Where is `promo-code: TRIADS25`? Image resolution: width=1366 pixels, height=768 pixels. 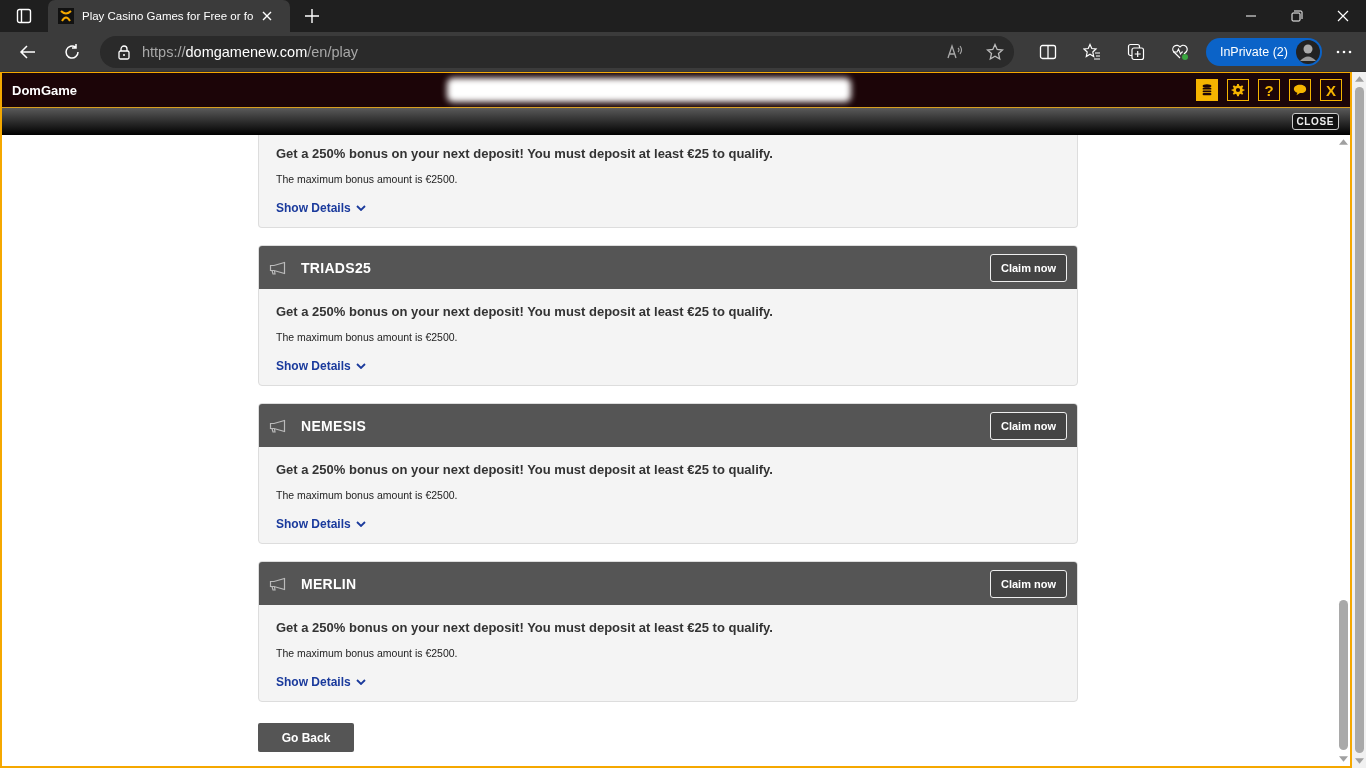
promo-code: TRIADS25 is located at coordinates (336, 267).